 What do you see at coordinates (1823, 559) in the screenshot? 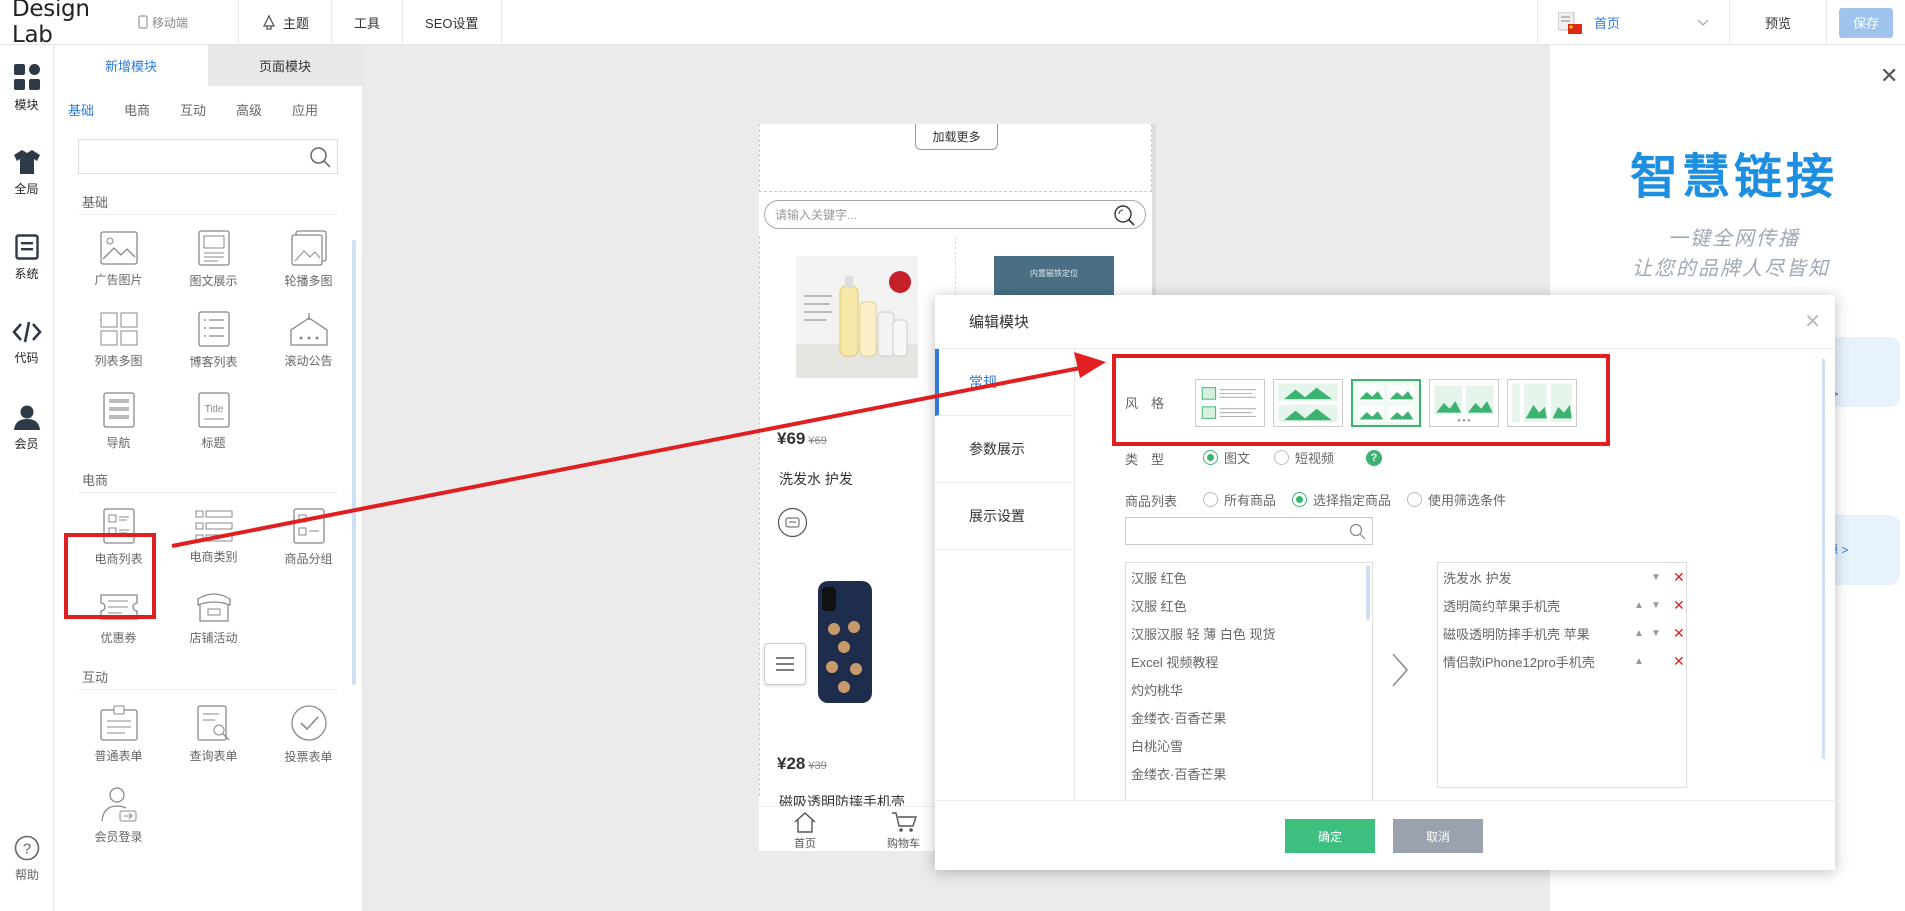
I see `dialog-scrollbar` at bounding box center [1823, 559].